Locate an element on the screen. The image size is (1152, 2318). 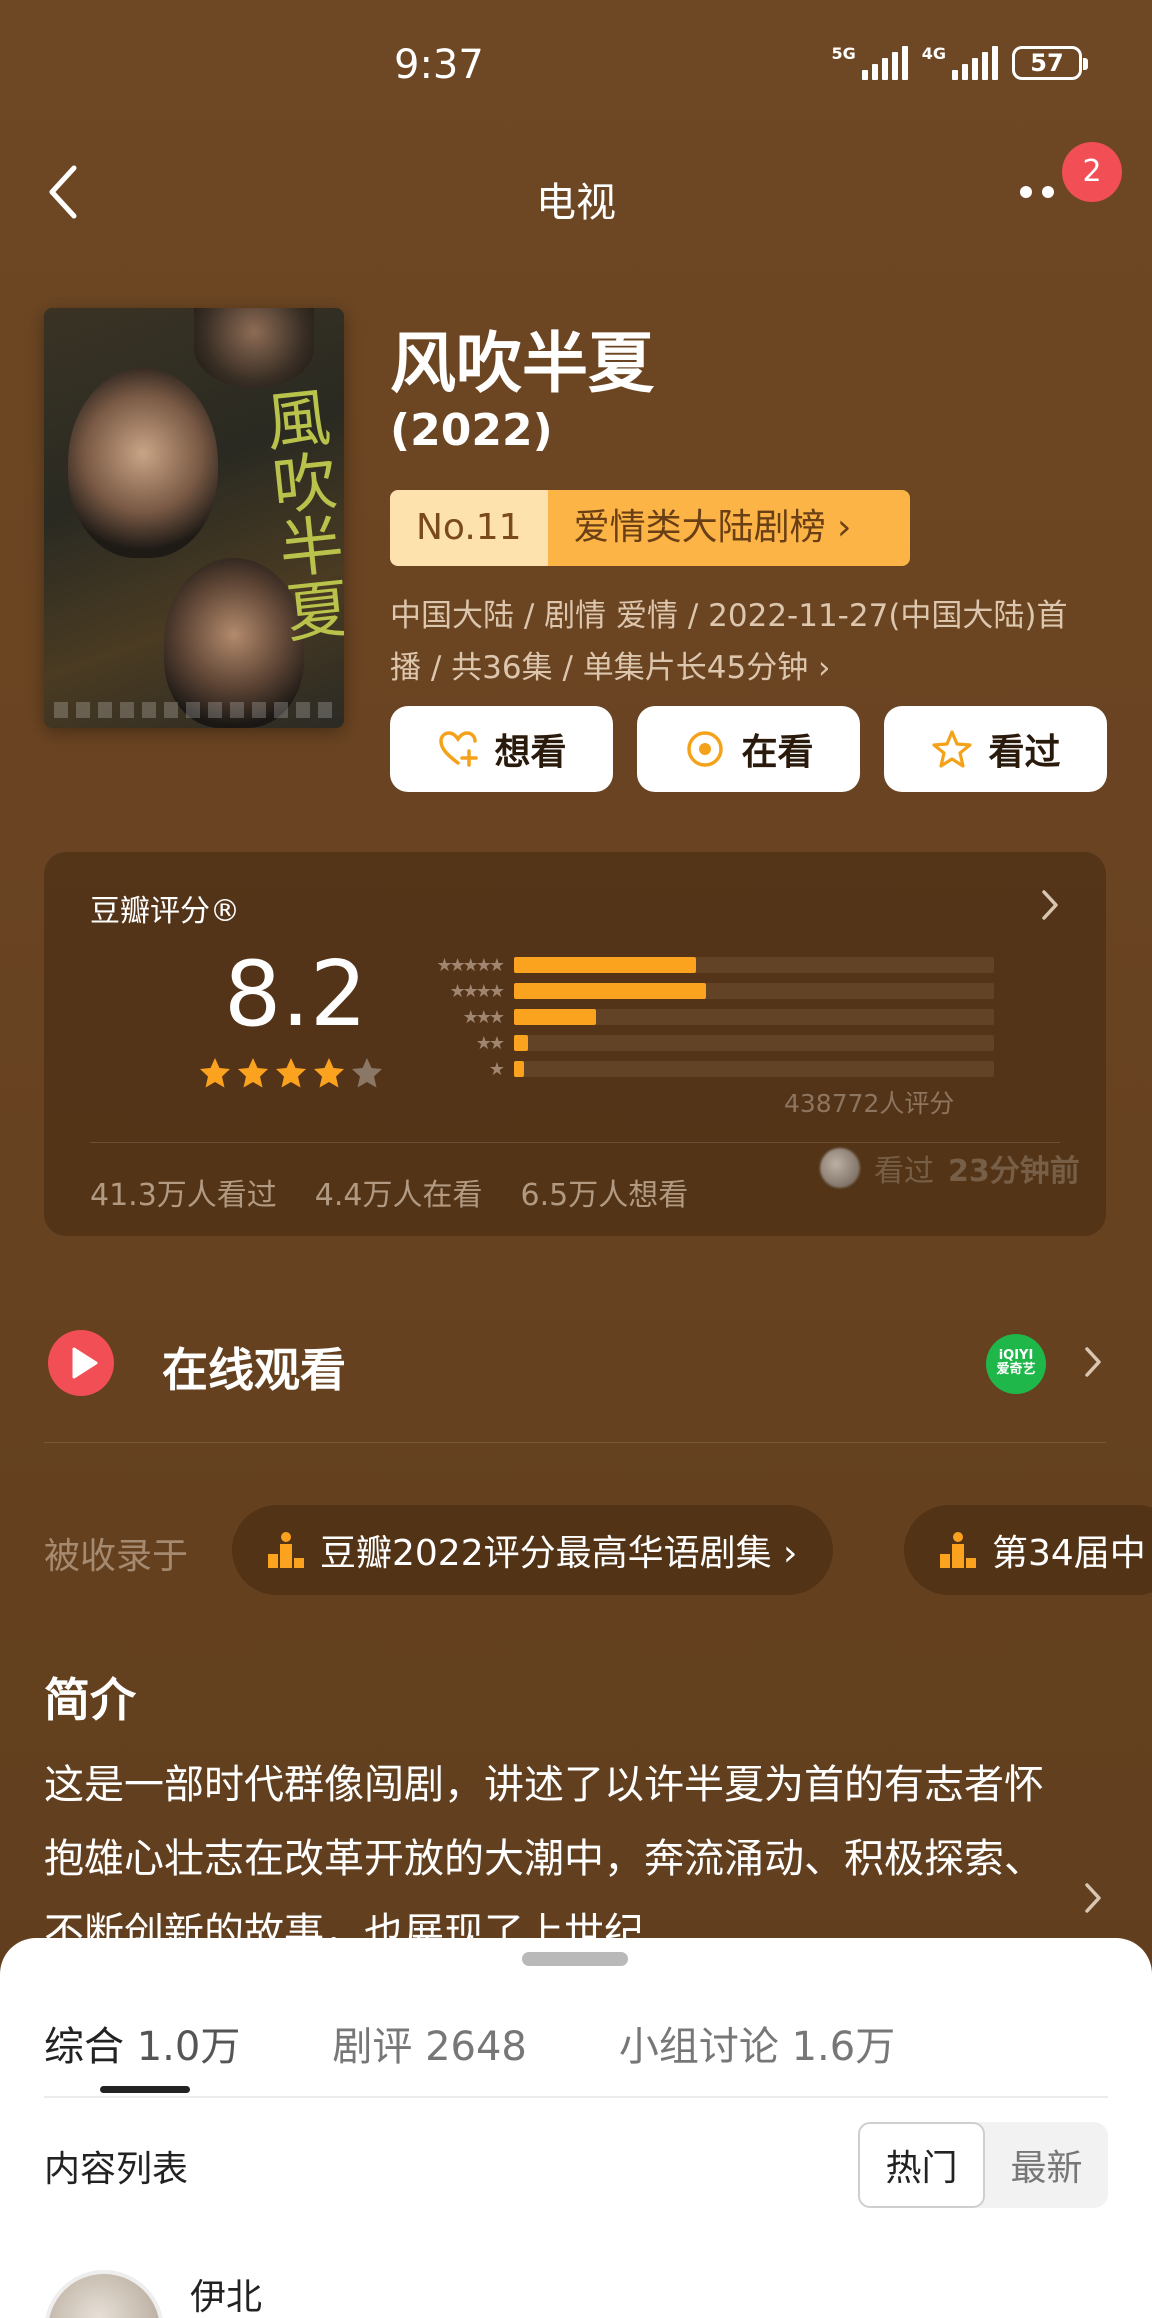
top-nav: 电视 2 is located at coordinates (576, 191).